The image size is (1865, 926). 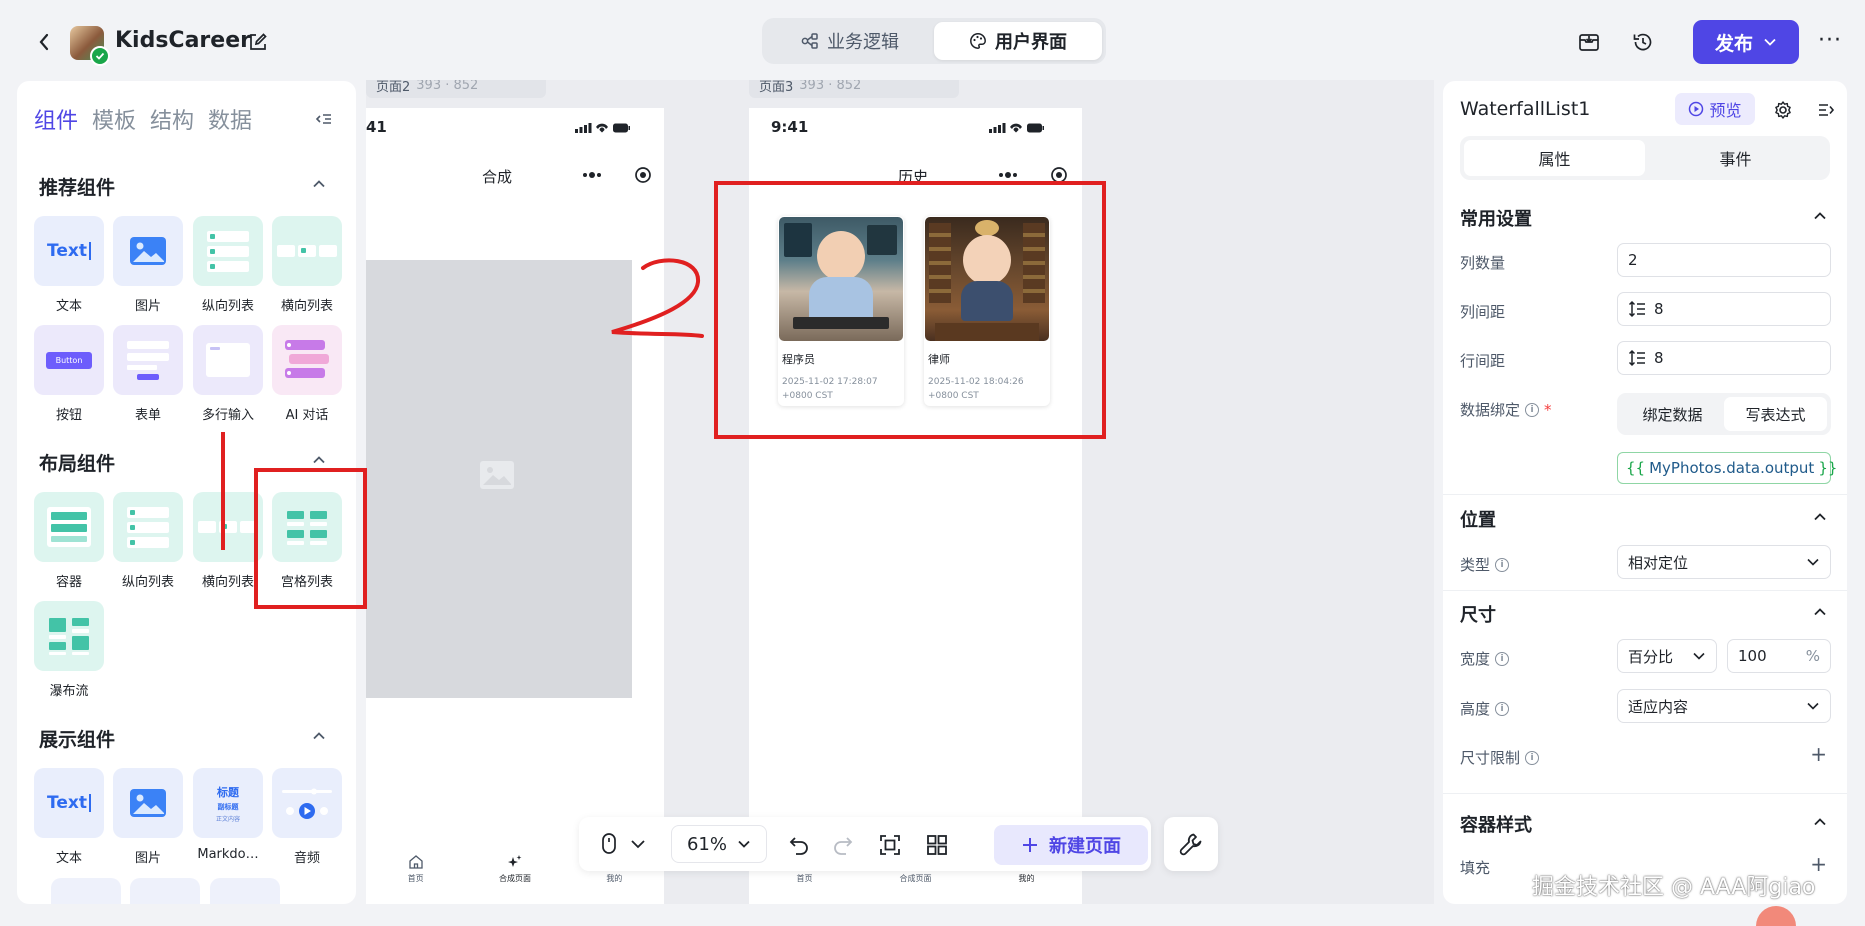 What do you see at coordinates (114, 119) in the screenshot?
I see `tab-templates: 模板` at bounding box center [114, 119].